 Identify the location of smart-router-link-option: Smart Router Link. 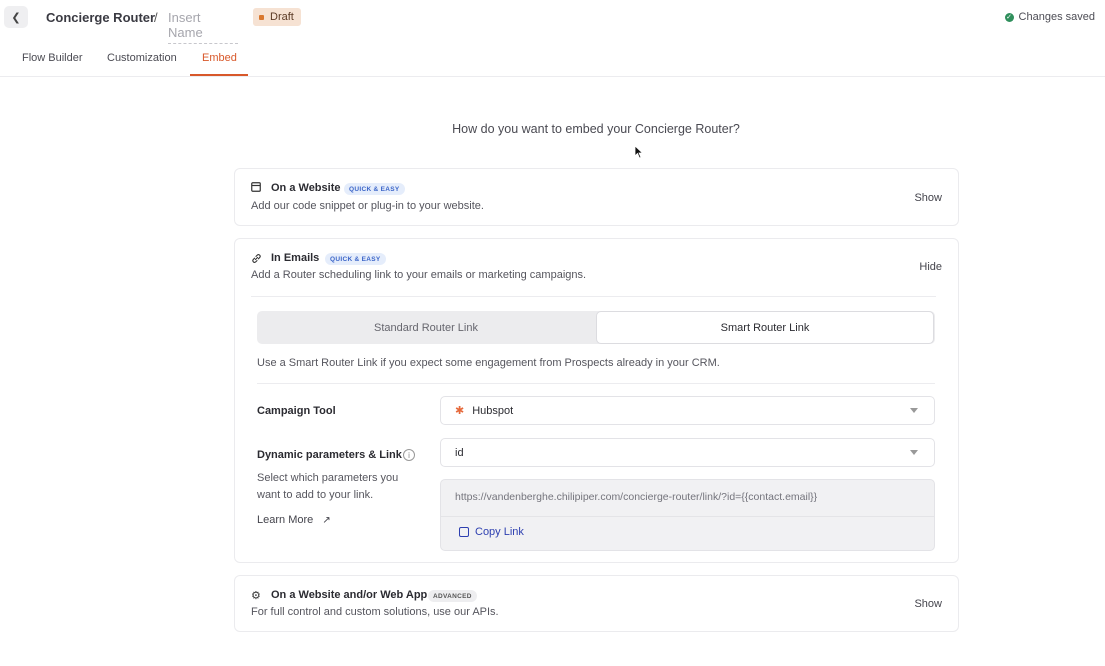
(765, 327).